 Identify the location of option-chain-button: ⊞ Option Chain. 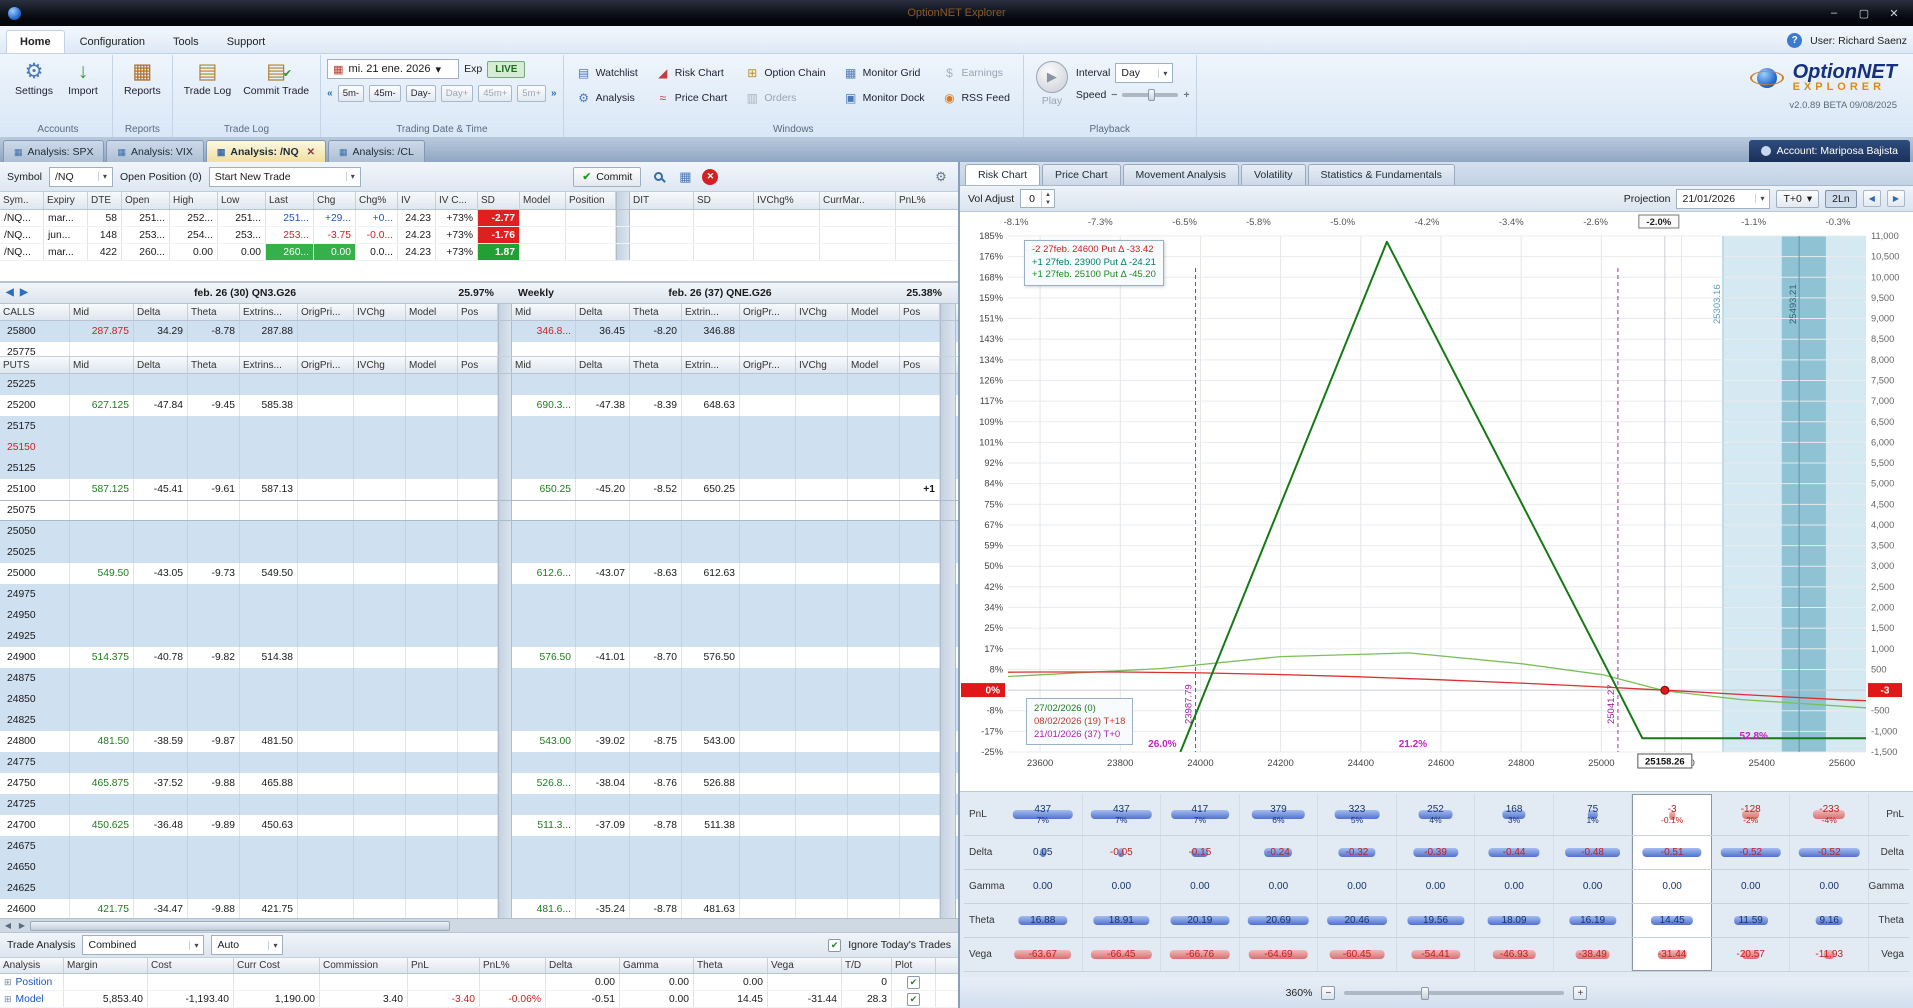
(785, 72).